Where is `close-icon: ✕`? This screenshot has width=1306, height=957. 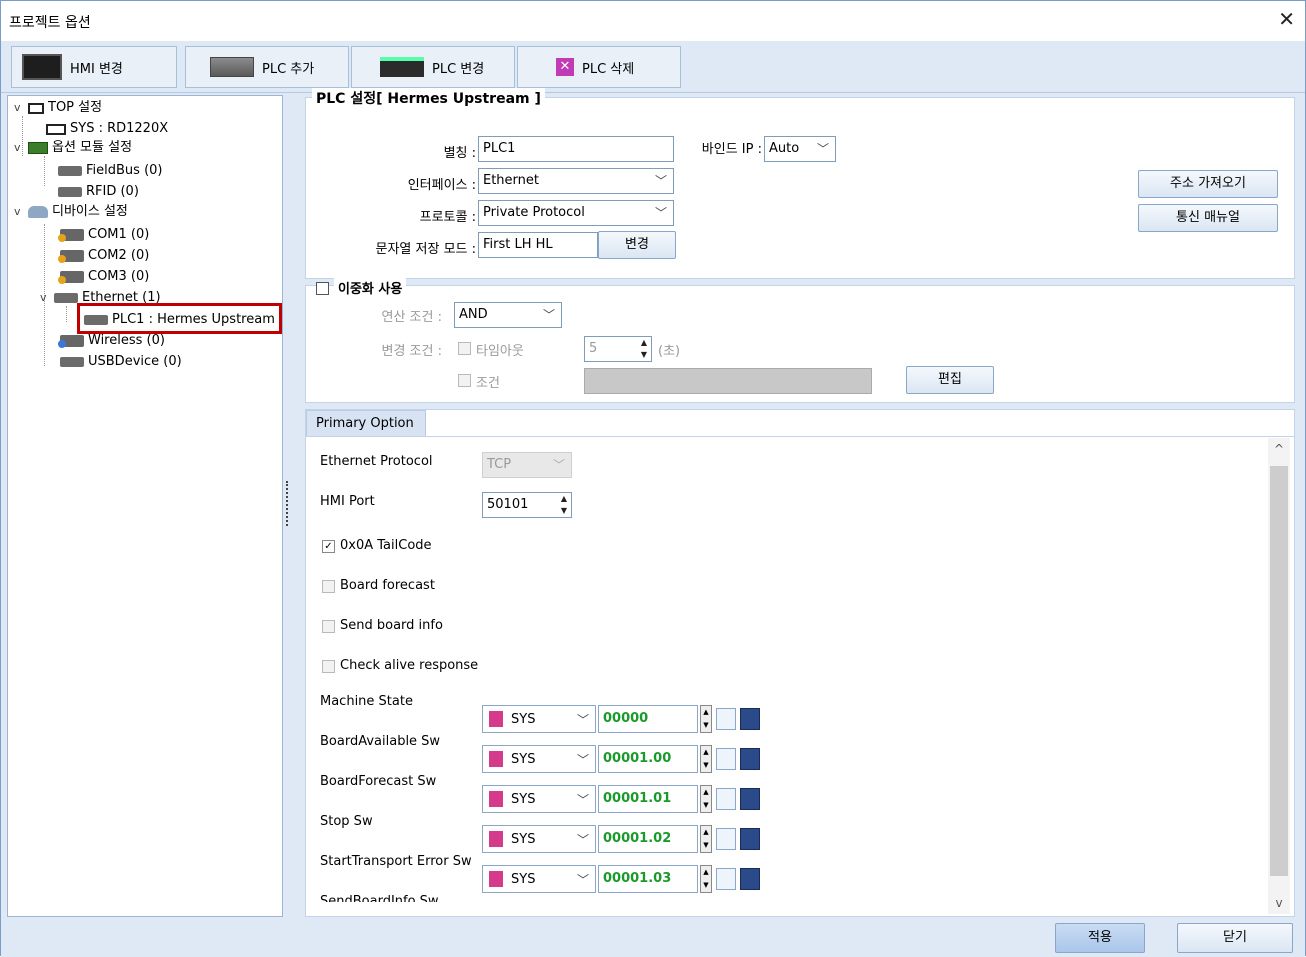
close-icon: ✕ is located at coordinates (1286, 19).